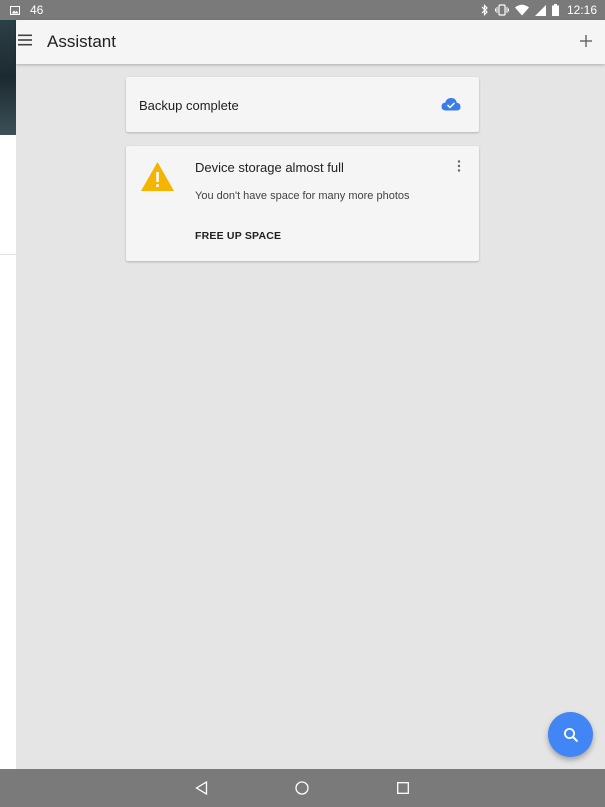 The width and height of the screenshot is (605, 807). What do you see at coordinates (581, 10) in the screenshot?
I see `clock: 12:16` at bounding box center [581, 10].